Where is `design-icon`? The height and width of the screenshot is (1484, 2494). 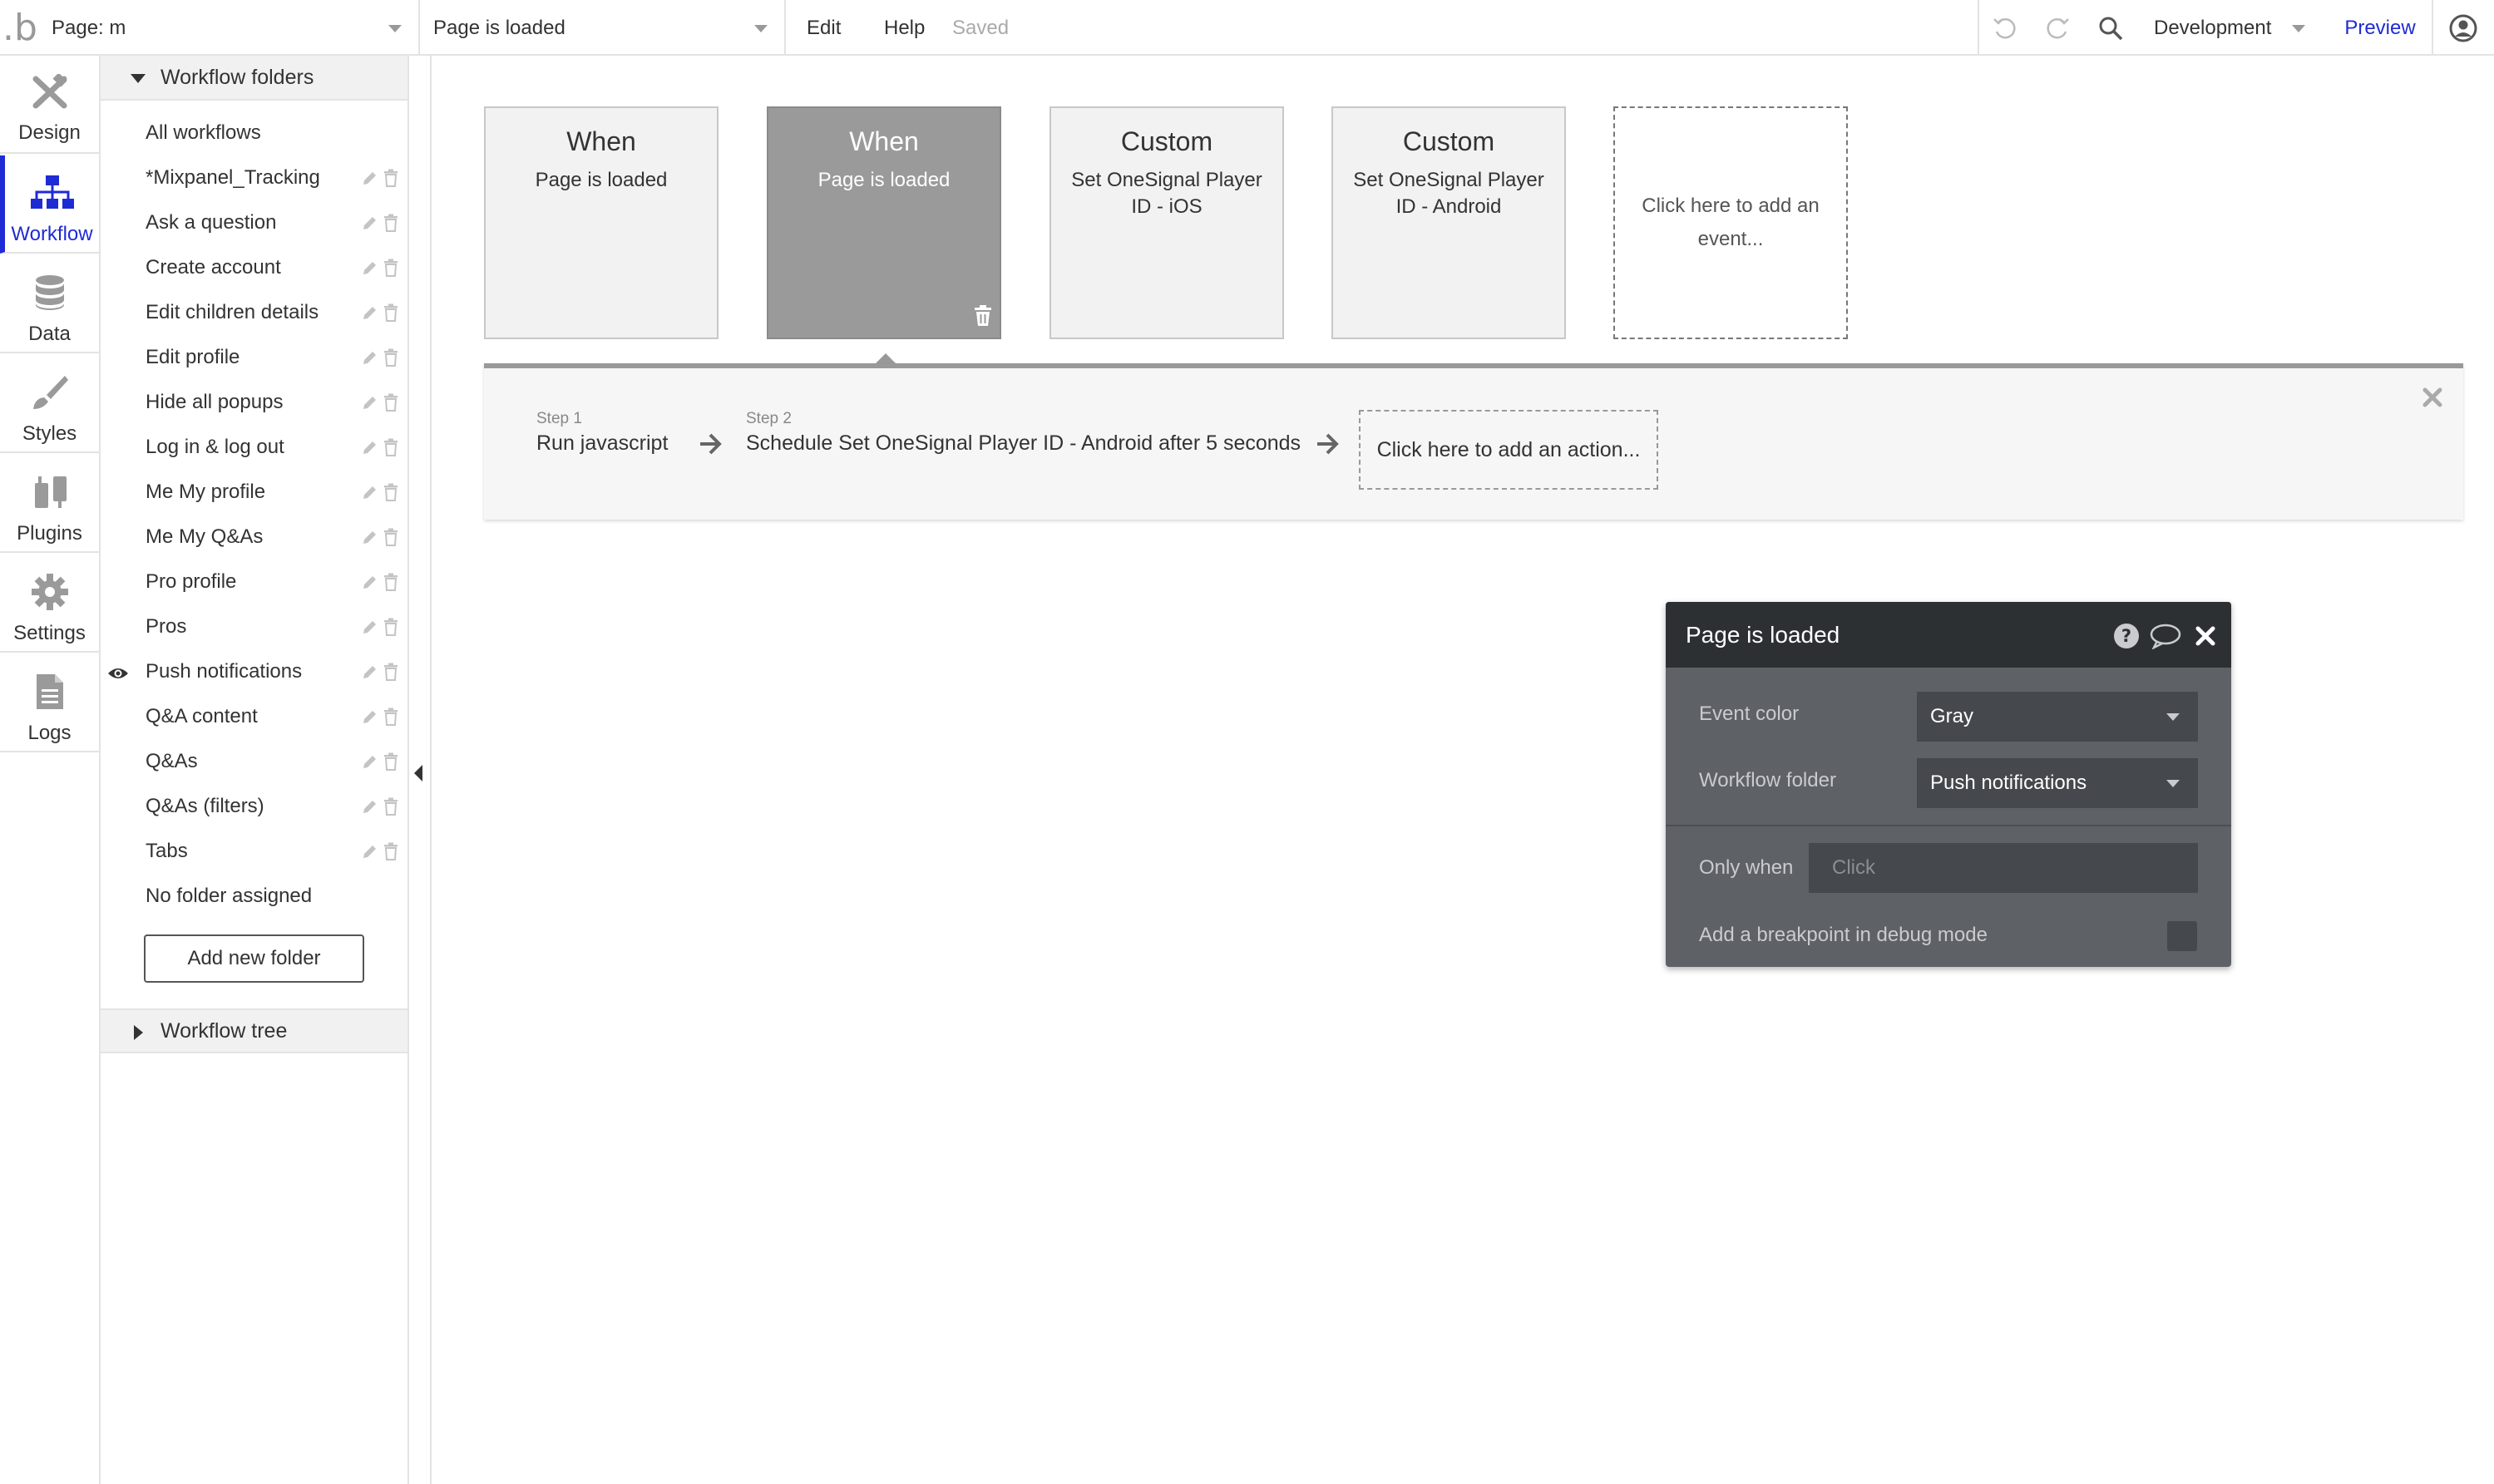 design-icon is located at coordinates (50, 93).